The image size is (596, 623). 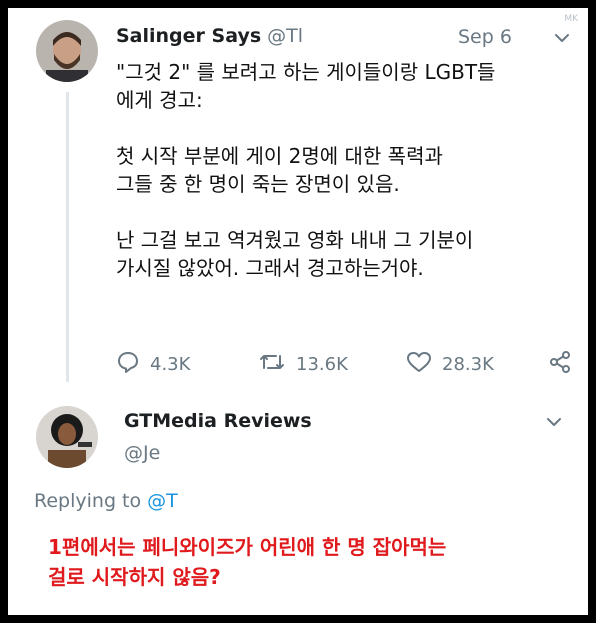 What do you see at coordinates (162, 501) in the screenshot?
I see `replying-to-mention: @T` at bounding box center [162, 501].